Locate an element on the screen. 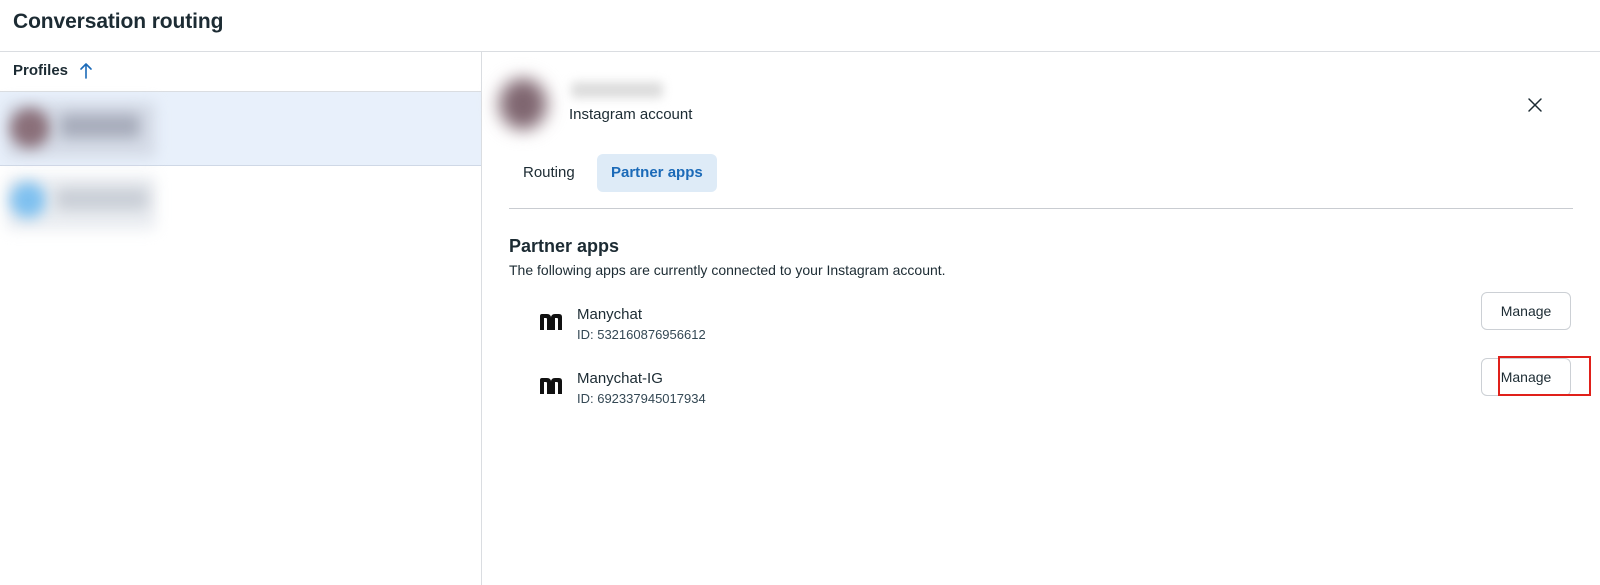 The height and width of the screenshot is (585, 1600). profiles-header: Profiles is located at coordinates (240, 72).